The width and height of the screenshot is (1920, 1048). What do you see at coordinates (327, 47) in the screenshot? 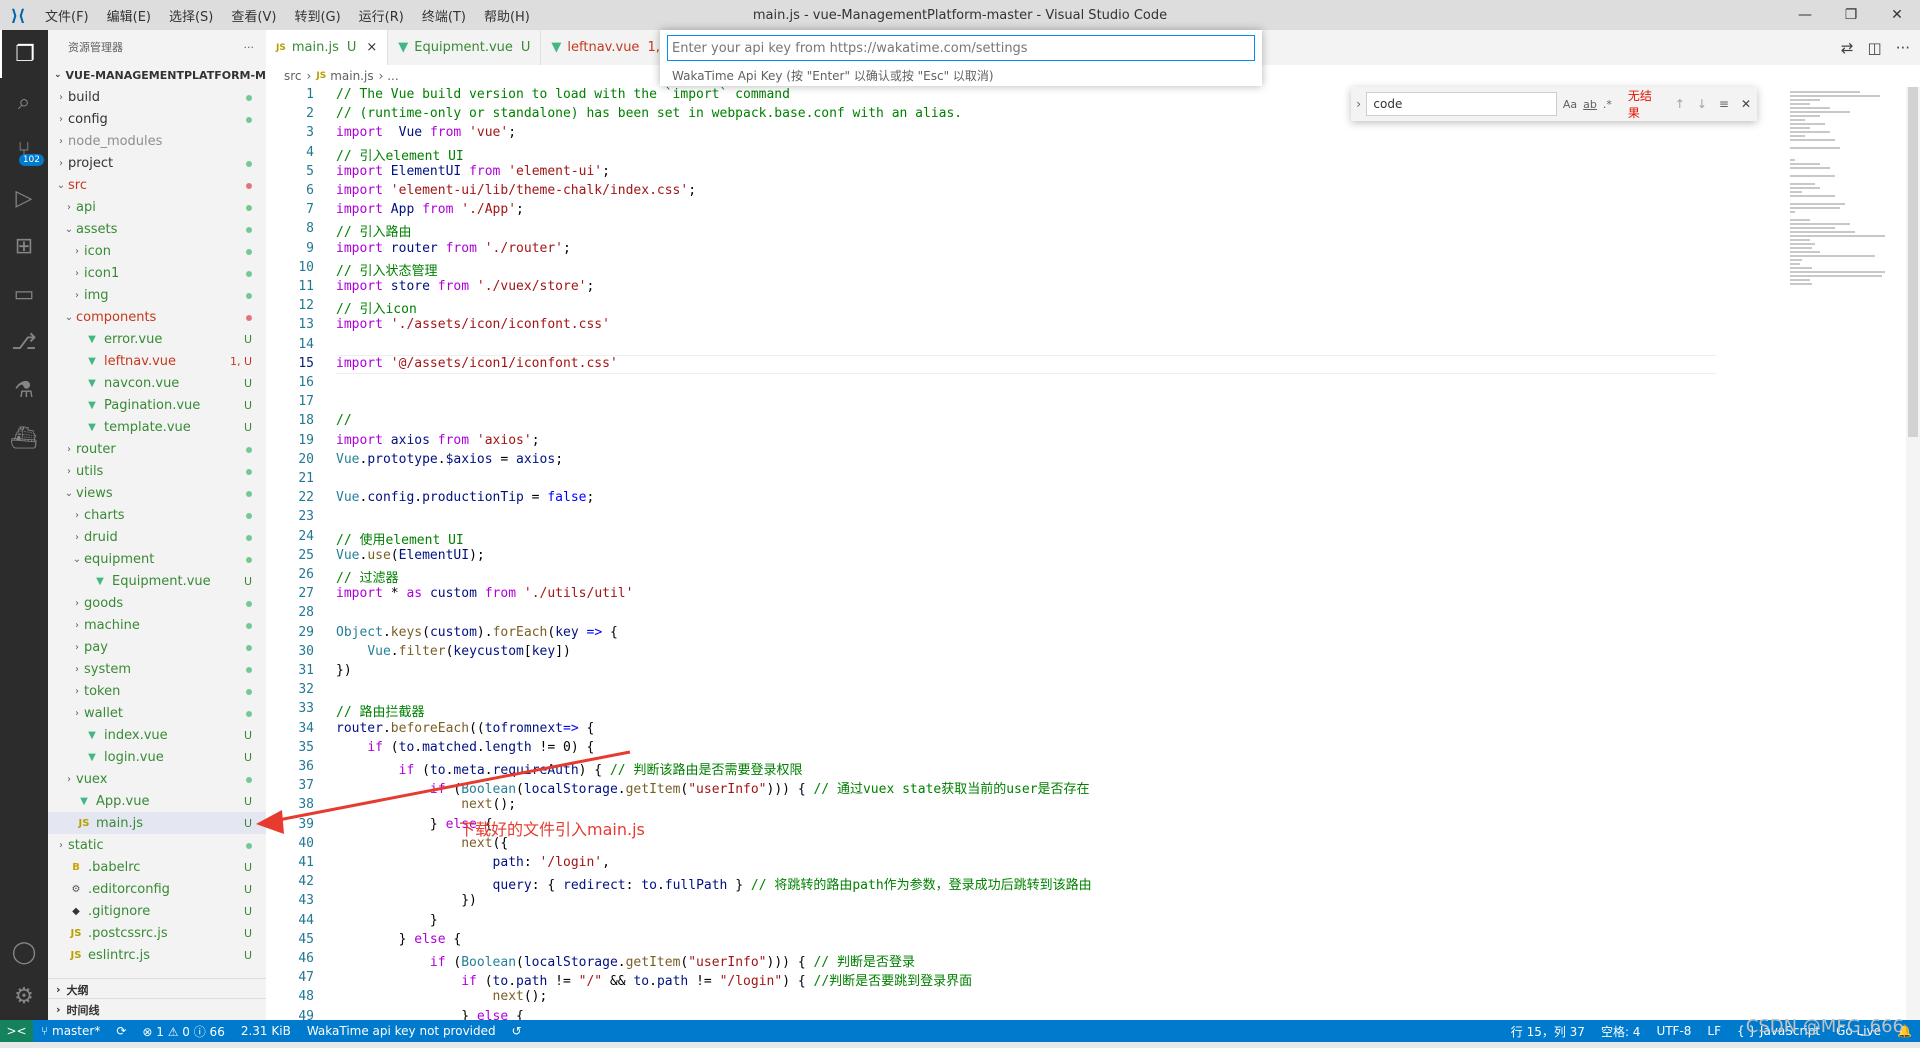
I see `tab-main-js: JS main.js U ×` at bounding box center [327, 47].